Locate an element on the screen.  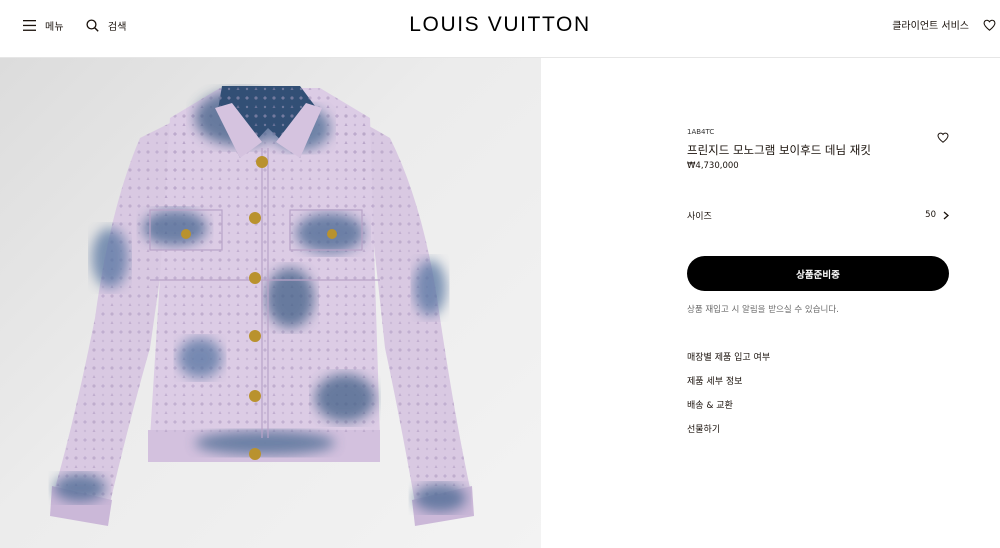
product-status-button: 상품준비중 is located at coordinates (818, 273).